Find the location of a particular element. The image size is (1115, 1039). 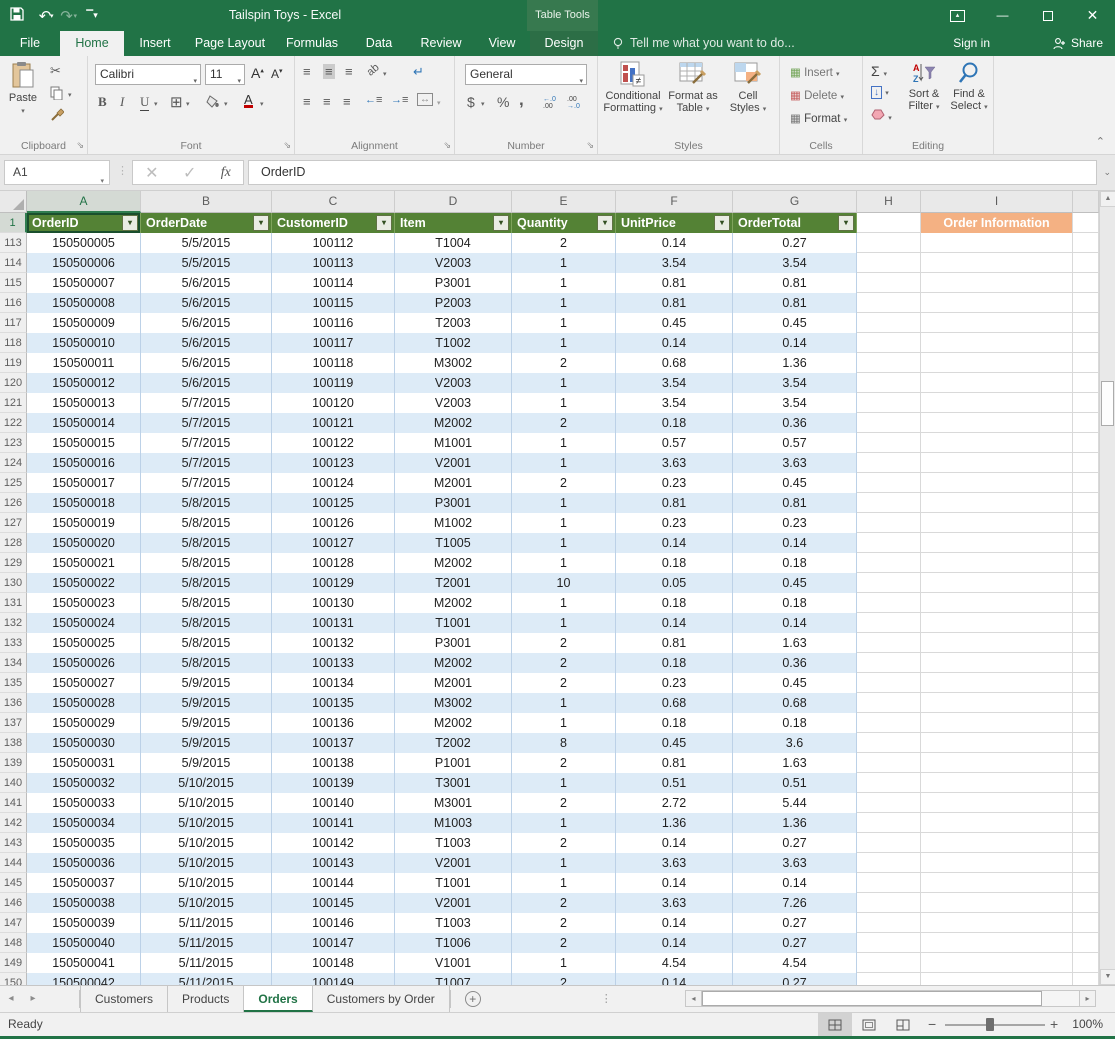

cell: 150500010 is located at coordinates (84, 343).